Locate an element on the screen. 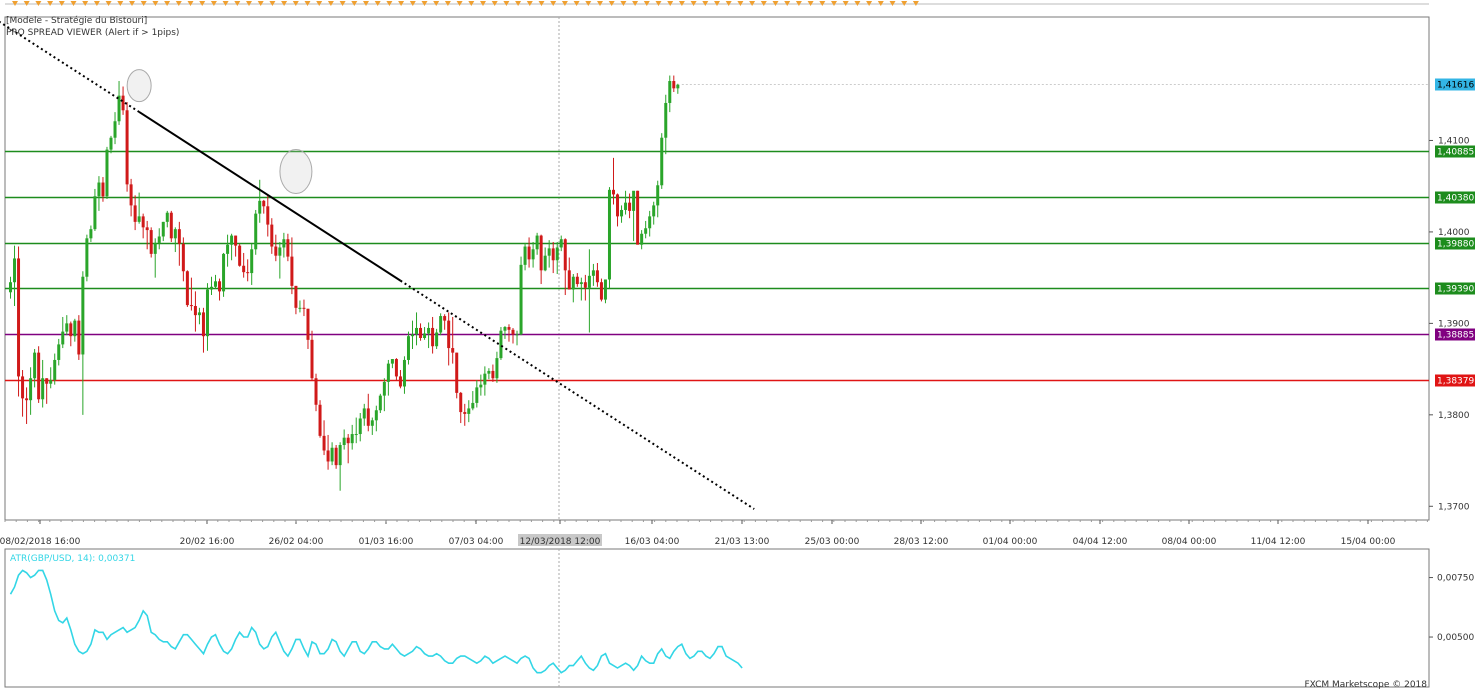  y-tick-label: 1,4000 is located at coordinates (1454, 233).